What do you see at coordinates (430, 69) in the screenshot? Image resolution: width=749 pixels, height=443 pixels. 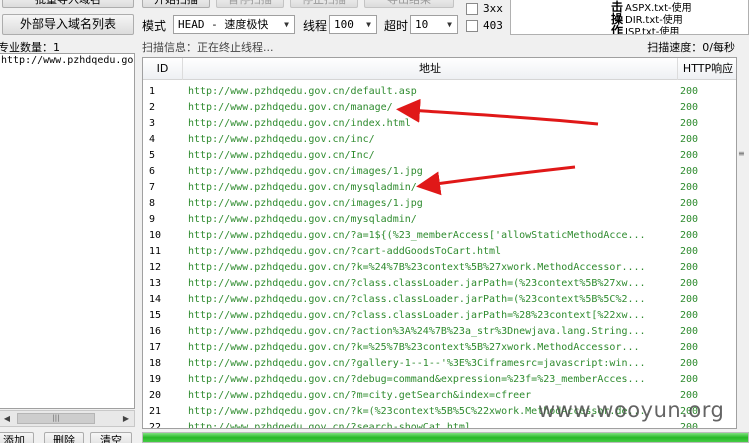 I see `column-header-url: 地址` at bounding box center [430, 69].